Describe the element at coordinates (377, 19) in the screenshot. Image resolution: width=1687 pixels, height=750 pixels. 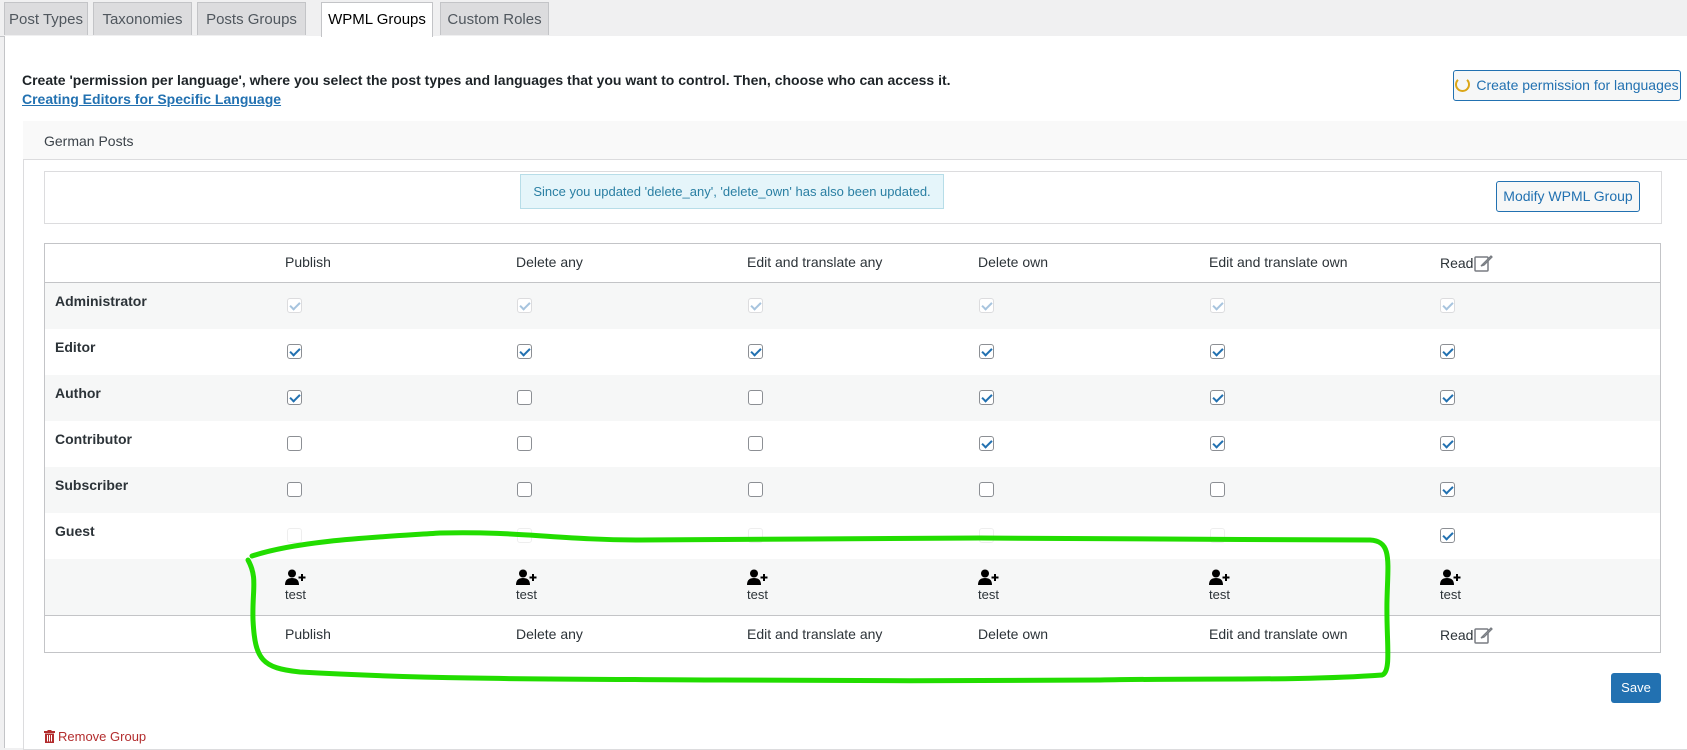
I see `tab-wpml-groups: WPML Groups` at that location.